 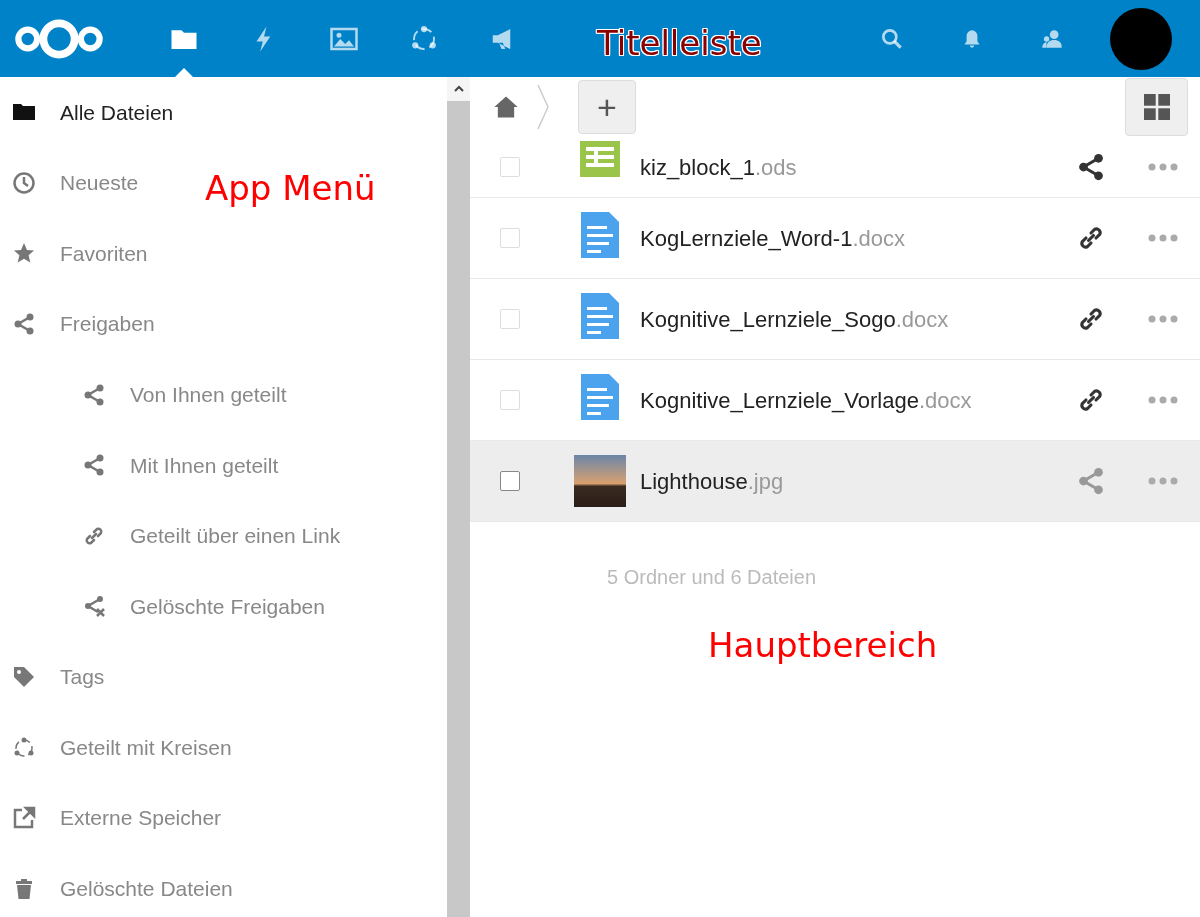 What do you see at coordinates (170, 536) in the screenshot?
I see `sidebar-item: Geteilt über einen Link` at bounding box center [170, 536].